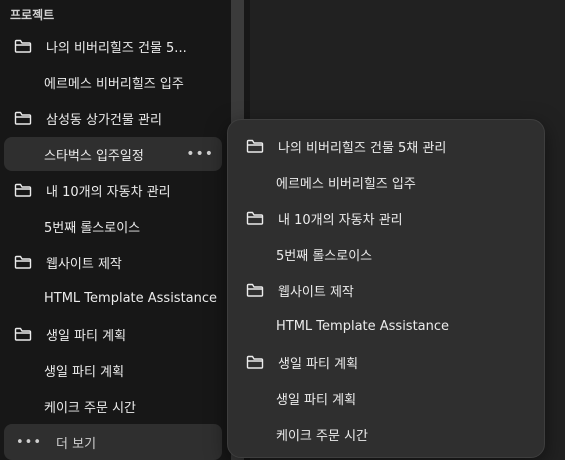 The image size is (565, 460). What do you see at coordinates (32, 15) in the screenshot?
I see `projects-section-title: 프로젝트` at bounding box center [32, 15].